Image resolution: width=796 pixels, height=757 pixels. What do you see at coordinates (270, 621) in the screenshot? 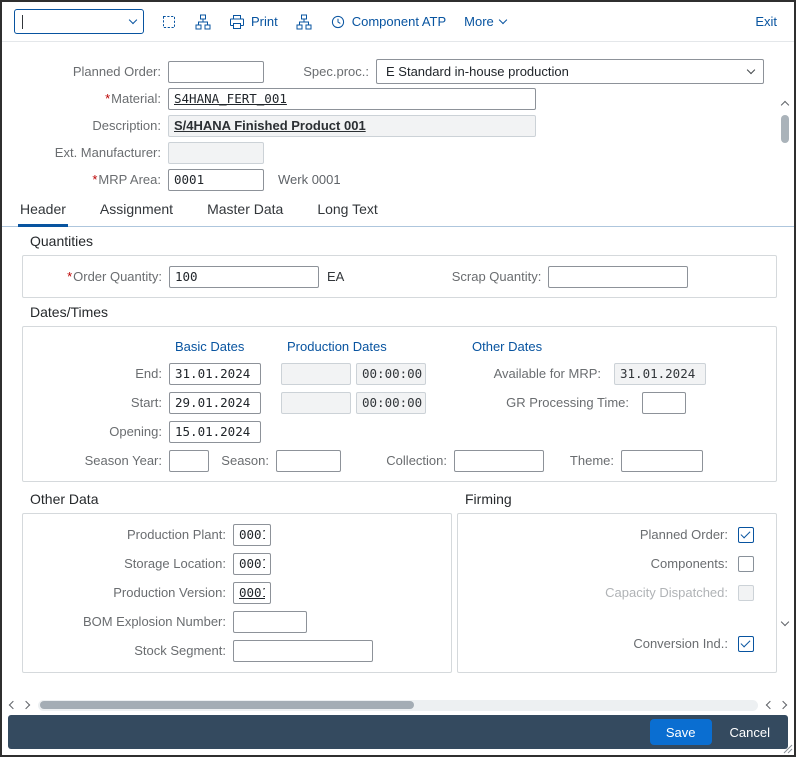
I see `bom-explosion-number-input` at bounding box center [270, 621].